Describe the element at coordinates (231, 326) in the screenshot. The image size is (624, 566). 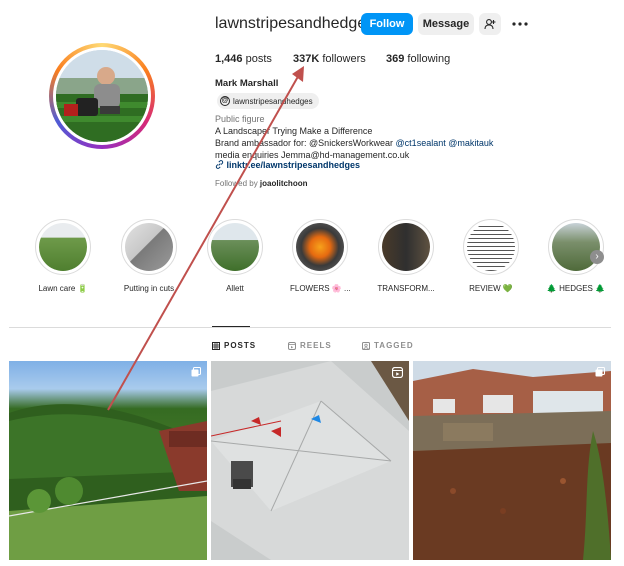
I see `active-tab-indicator` at that location.